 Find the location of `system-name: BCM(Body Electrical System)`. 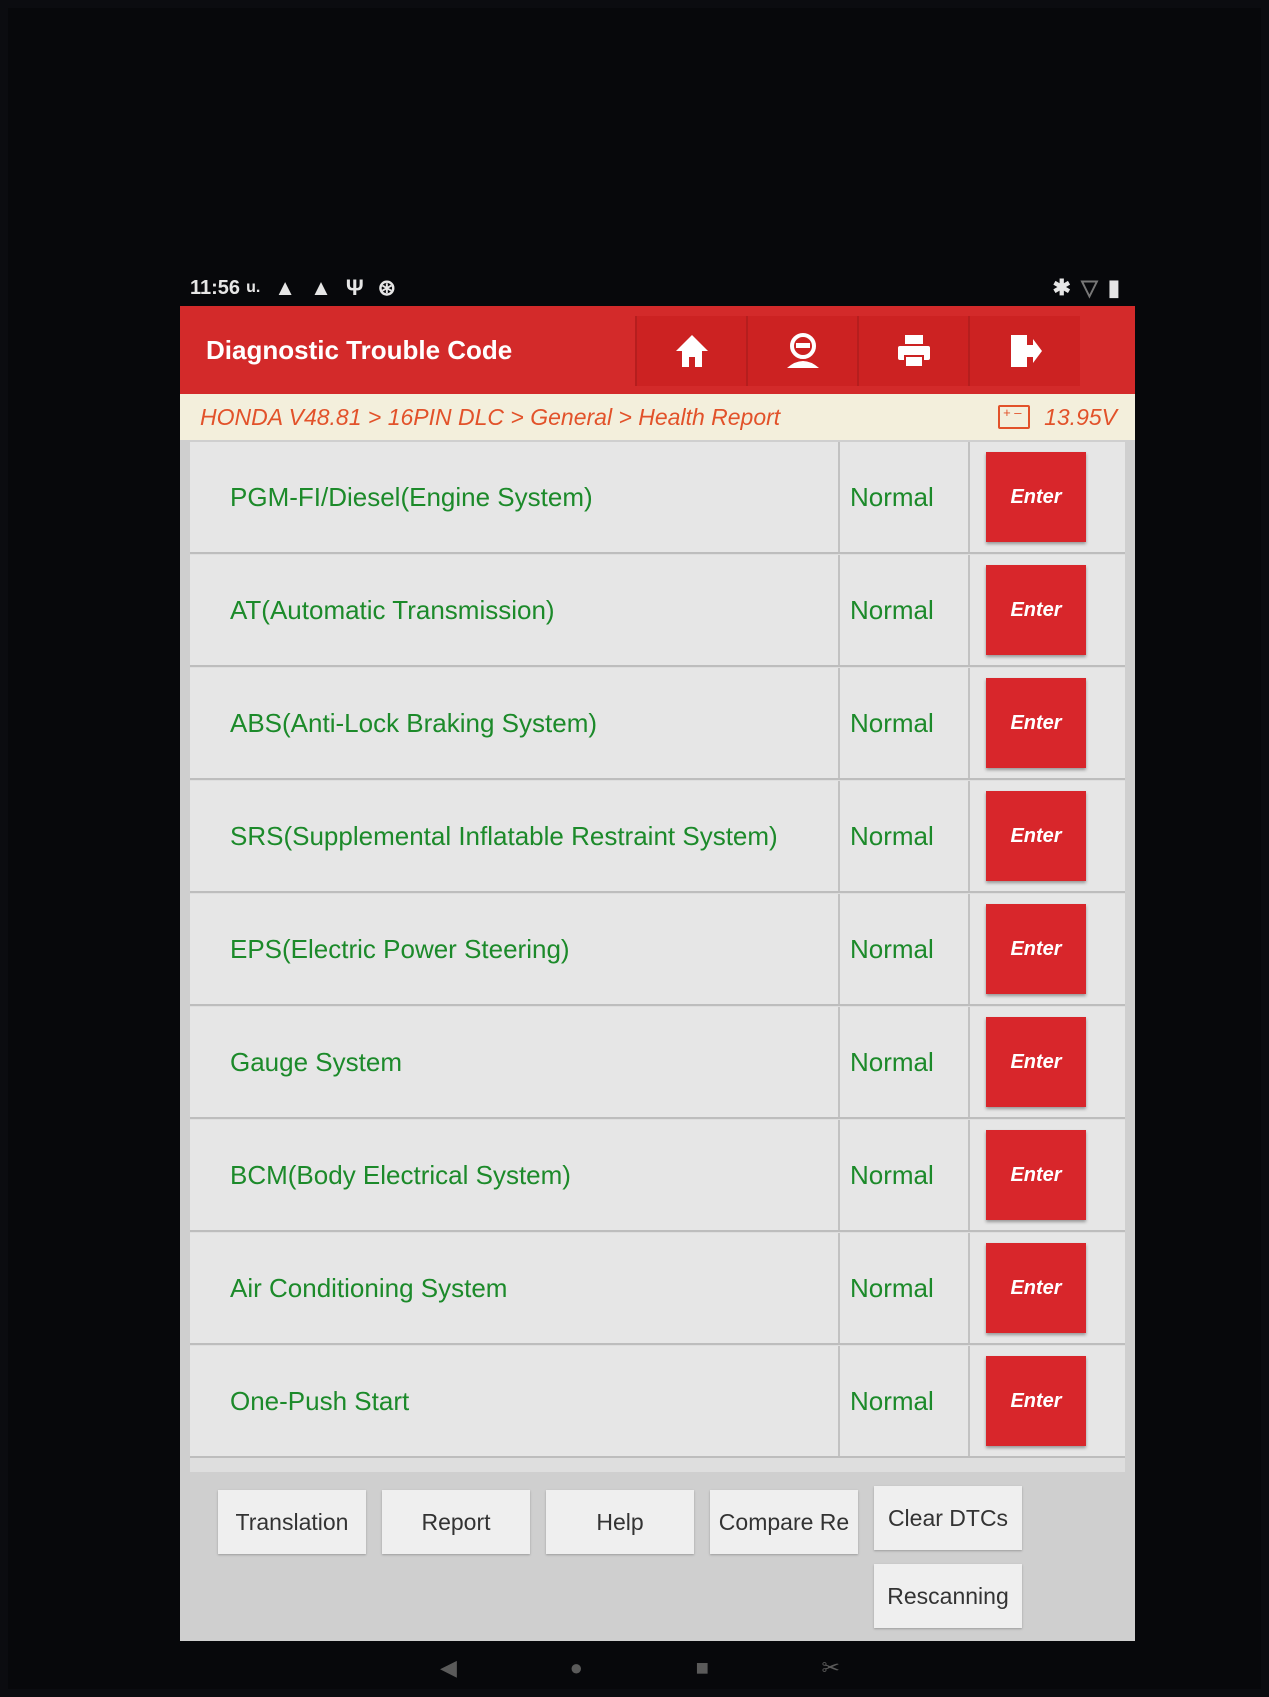

system-name: BCM(Body Electrical System) is located at coordinates (515, 1175).